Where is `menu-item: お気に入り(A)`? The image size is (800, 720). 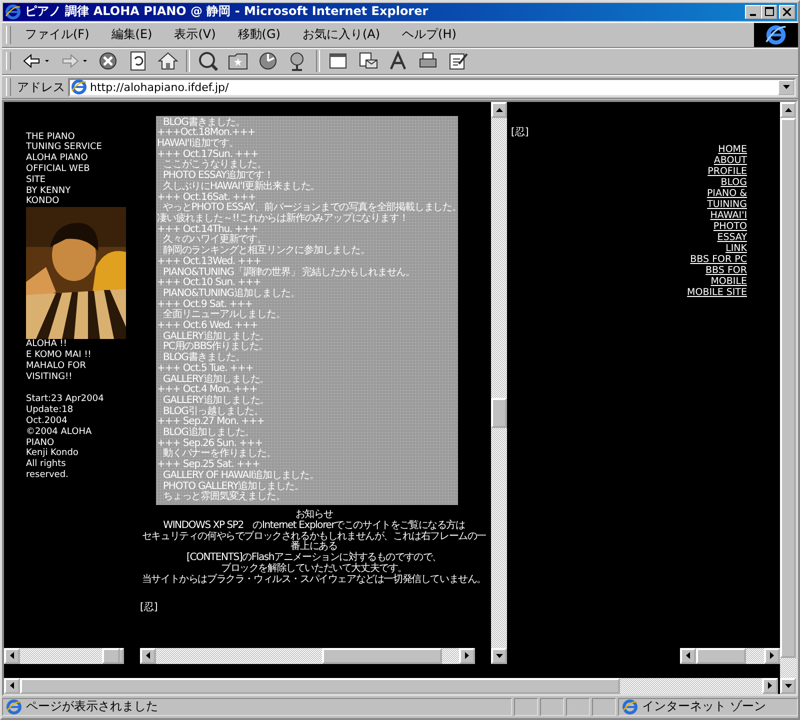 menu-item: お気に入り(A) is located at coordinates (341, 35).